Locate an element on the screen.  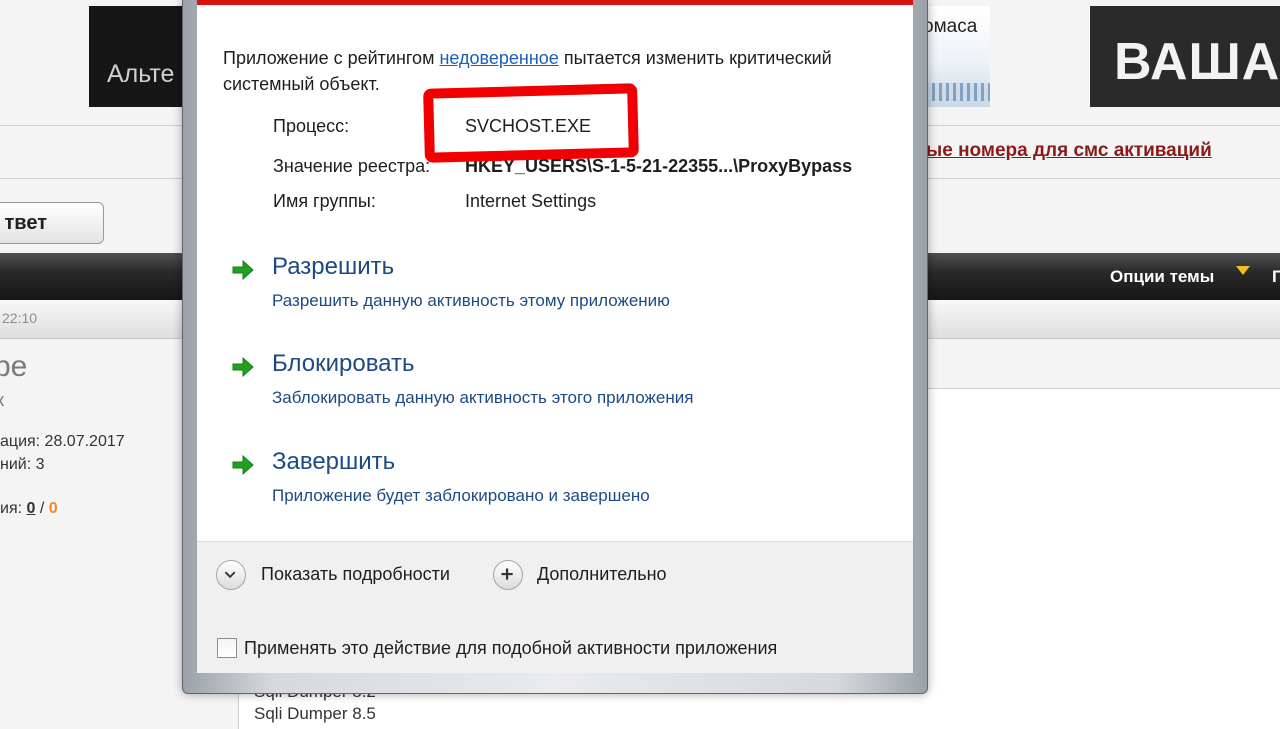
post-user-title: к is located at coordinates (2, 400).